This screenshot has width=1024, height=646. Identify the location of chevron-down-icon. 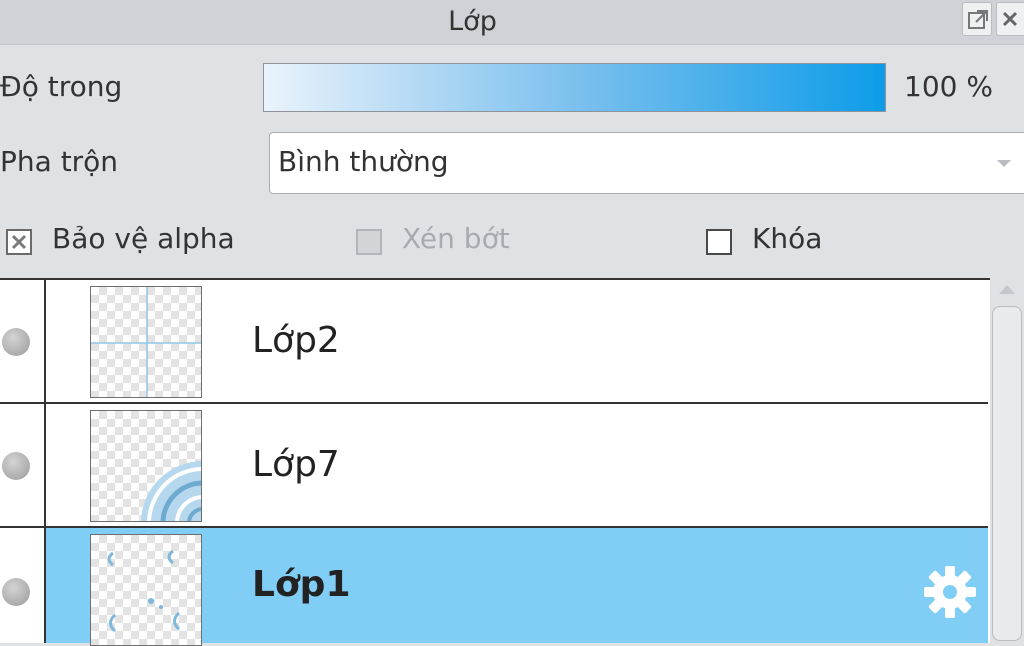
(1004, 163).